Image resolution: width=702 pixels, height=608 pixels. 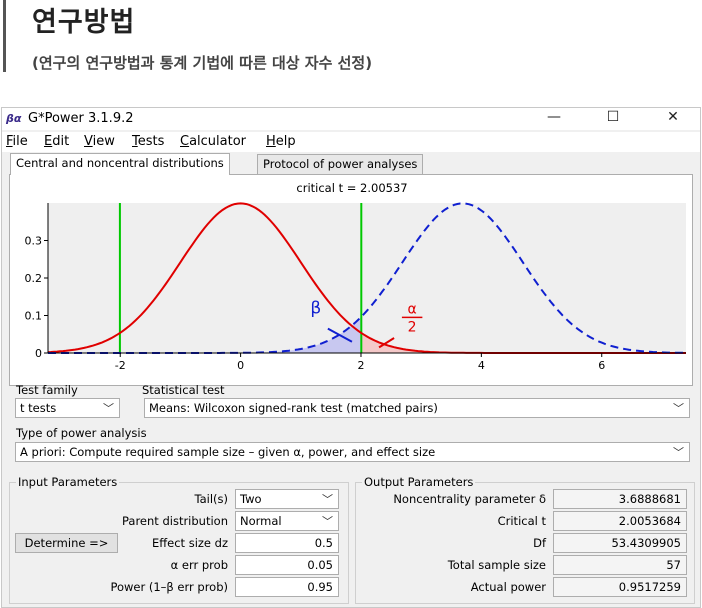 What do you see at coordinates (99, 141) in the screenshot?
I see `menu-view: View` at bounding box center [99, 141].